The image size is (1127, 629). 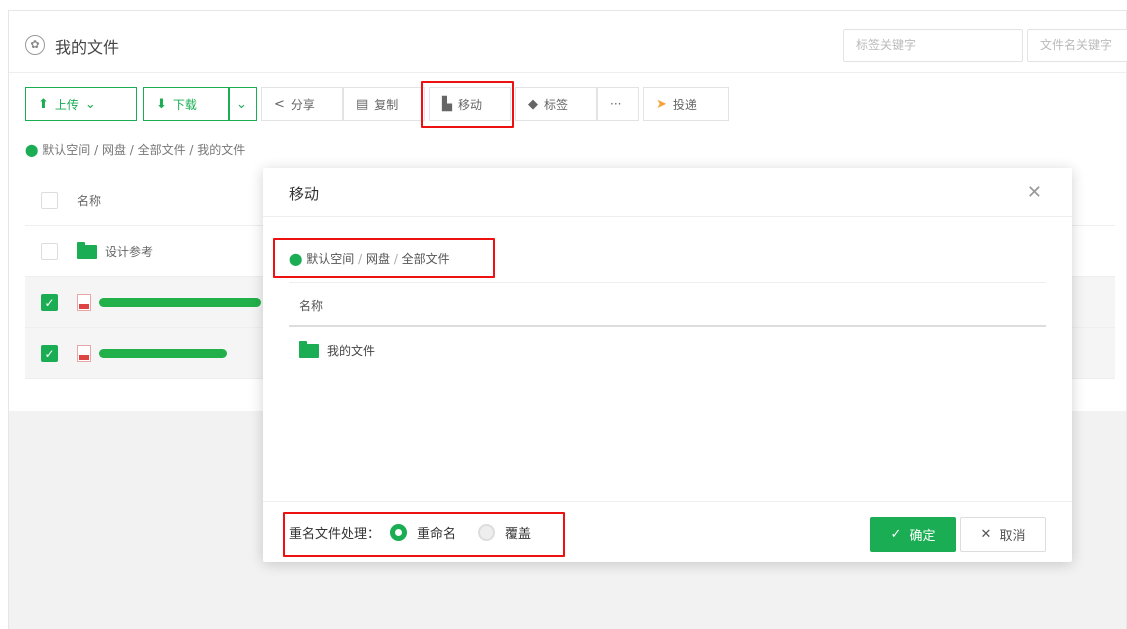 I want to click on header: ✿ 我的文件 标签关键字 文件名关键字, so click(x=568, y=42).